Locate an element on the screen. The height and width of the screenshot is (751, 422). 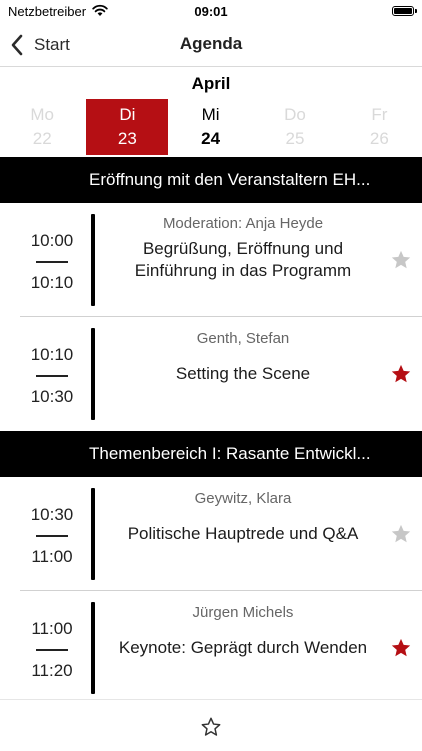
page-title: Agenda is located at coordinates (211, 43).